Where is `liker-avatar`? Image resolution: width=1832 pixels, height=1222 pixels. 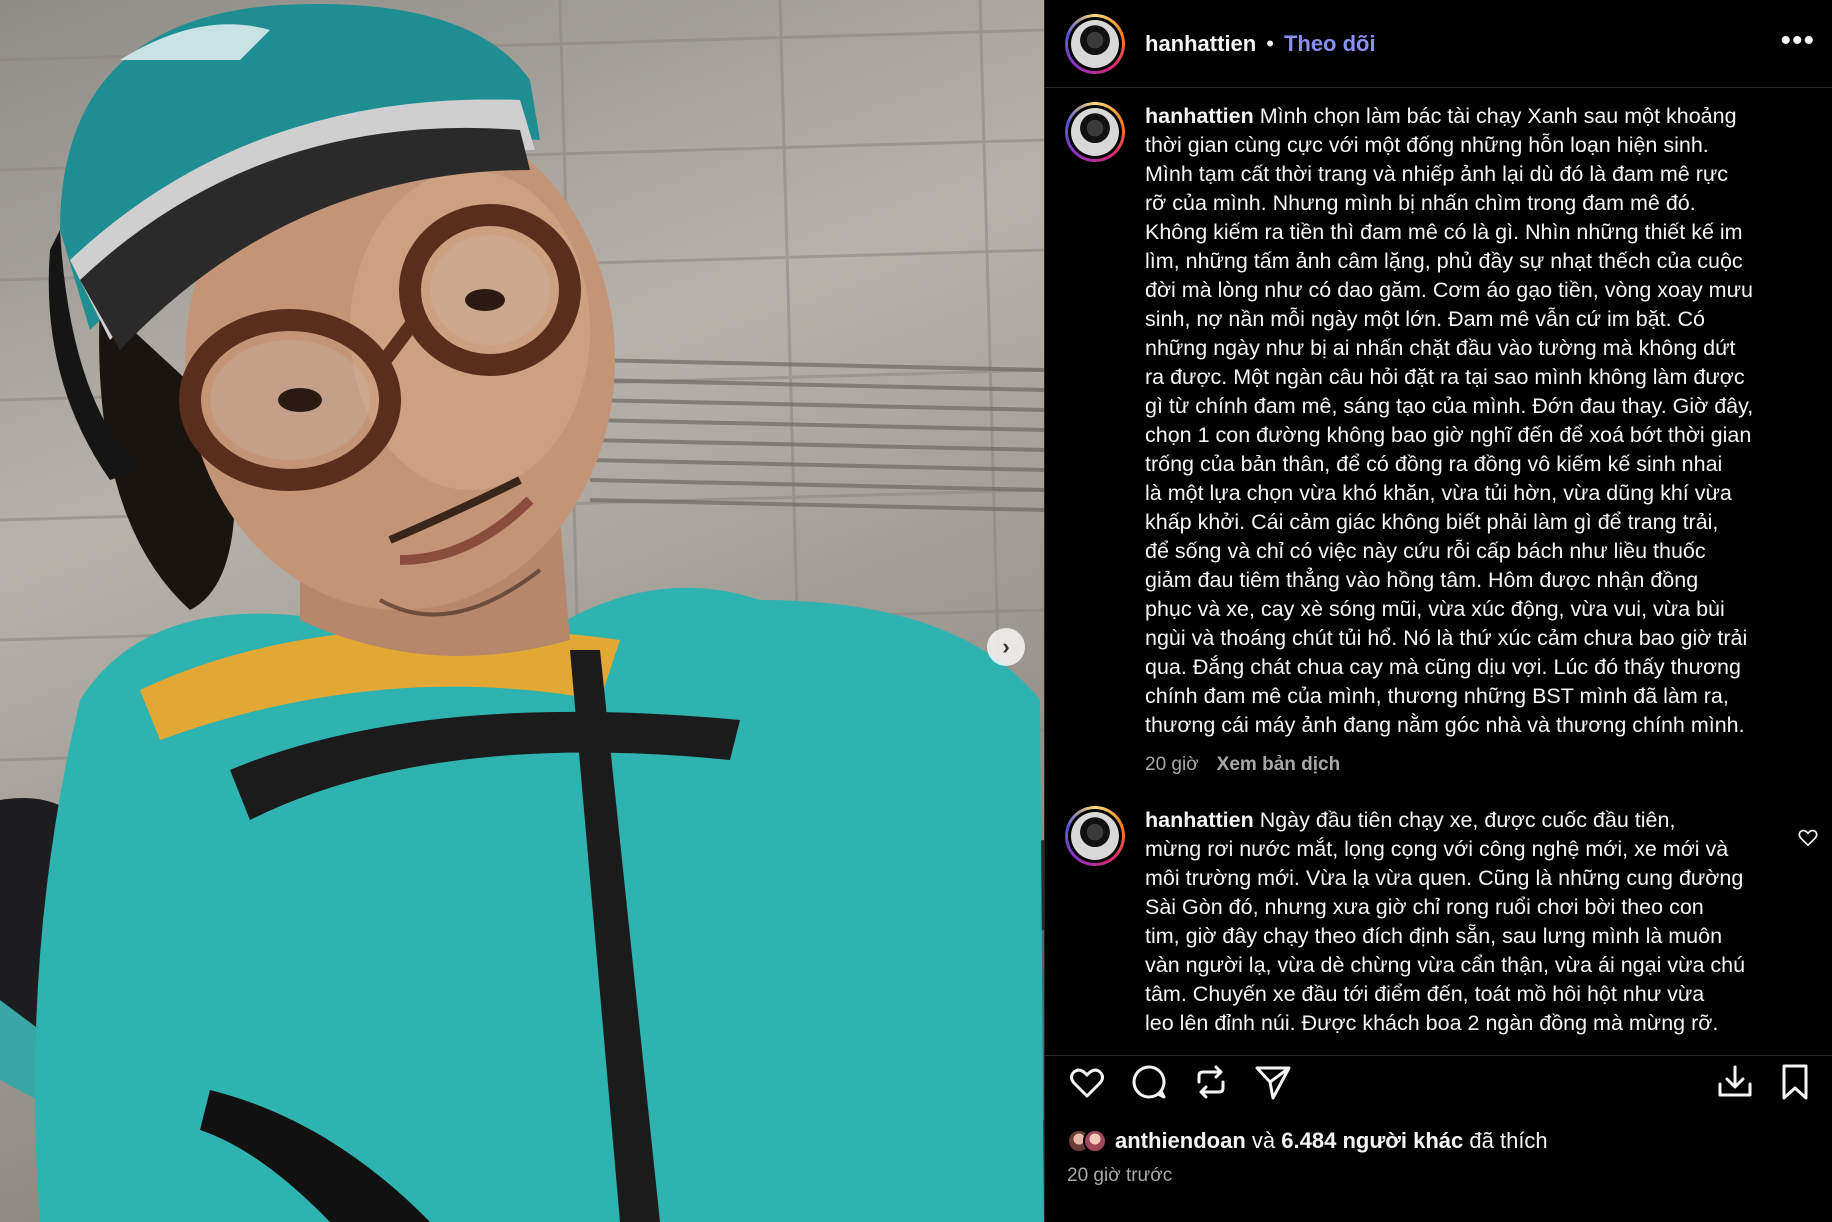
liker-avatar is located at coordinates (1095, 1141).